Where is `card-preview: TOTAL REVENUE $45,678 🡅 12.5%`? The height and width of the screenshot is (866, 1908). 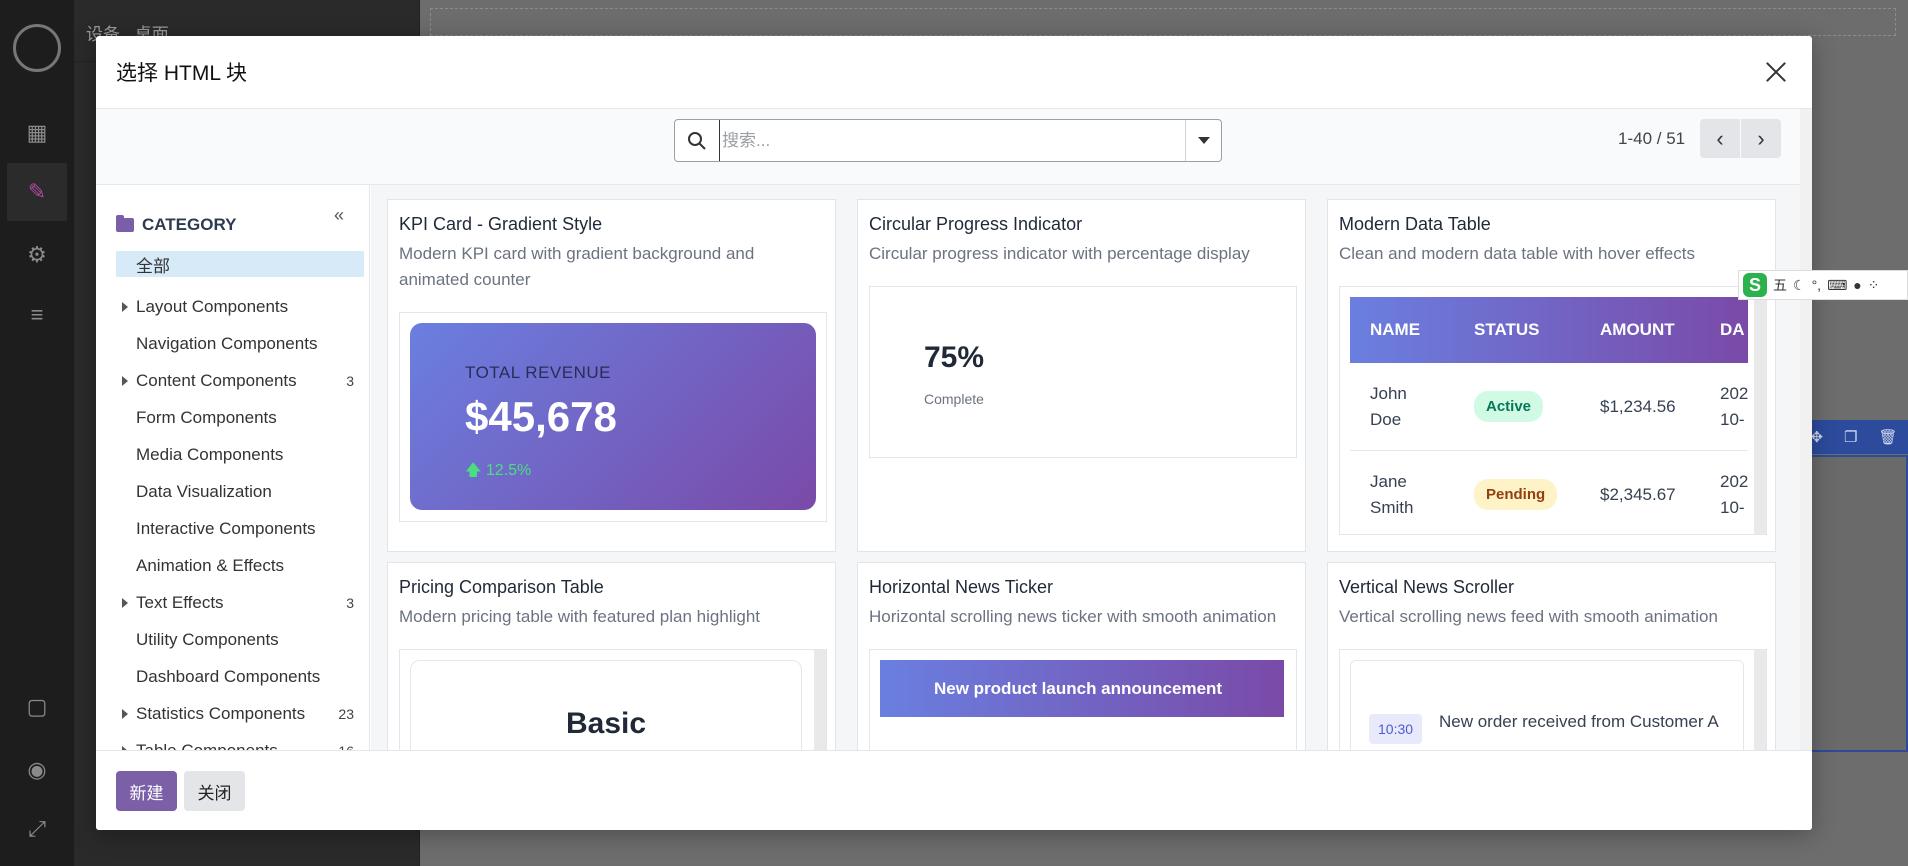
card-preview: TOTAL REVENUE $45,678 🡅 12.5% is located at coordinates (613, 417).